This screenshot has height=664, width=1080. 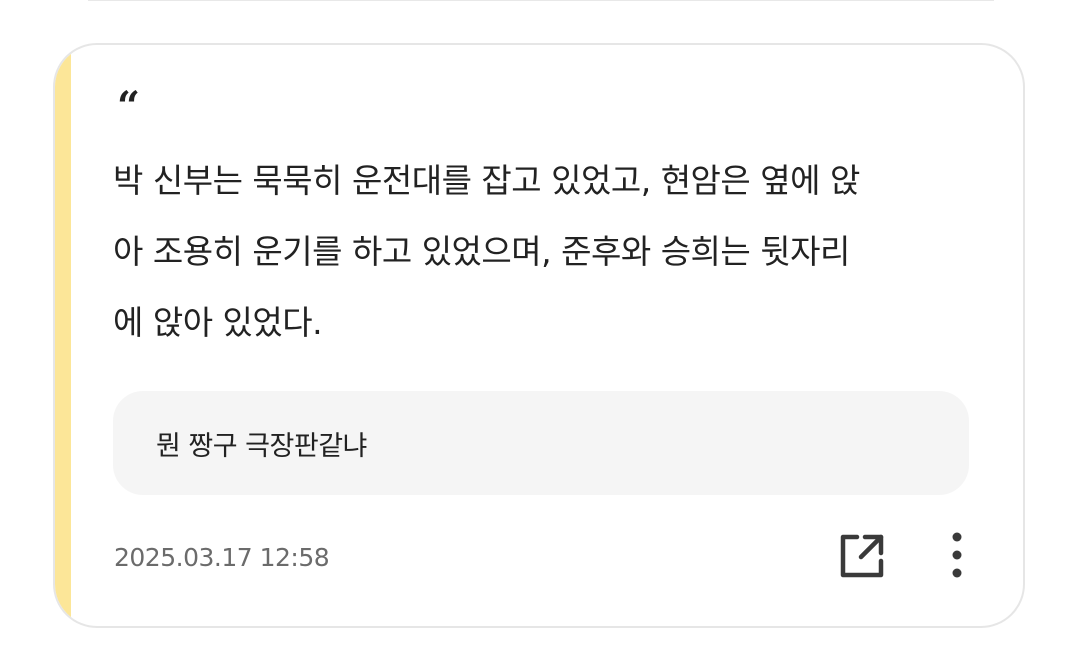 I want to click on timestamp: 2025.03.17 12:58, so click(x=222, y=557).